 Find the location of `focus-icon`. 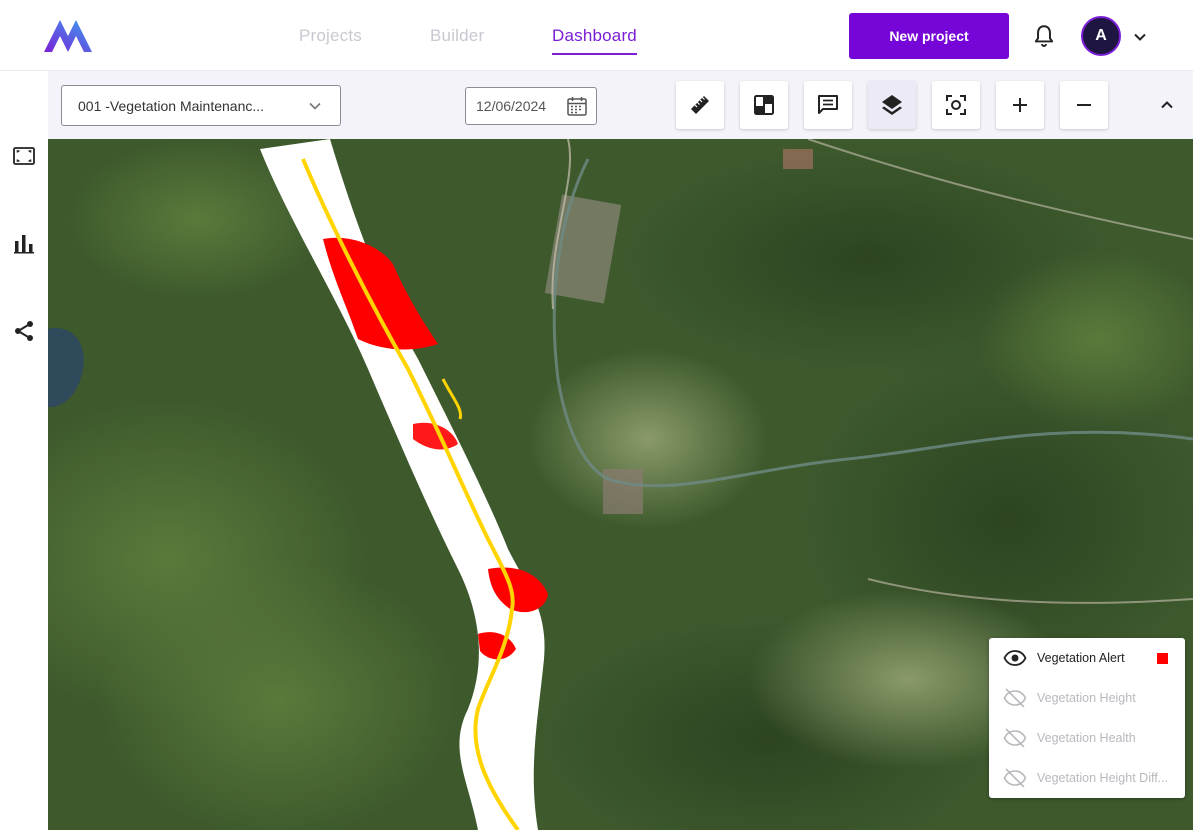

focus-icon is located at coordinates (956, 105).